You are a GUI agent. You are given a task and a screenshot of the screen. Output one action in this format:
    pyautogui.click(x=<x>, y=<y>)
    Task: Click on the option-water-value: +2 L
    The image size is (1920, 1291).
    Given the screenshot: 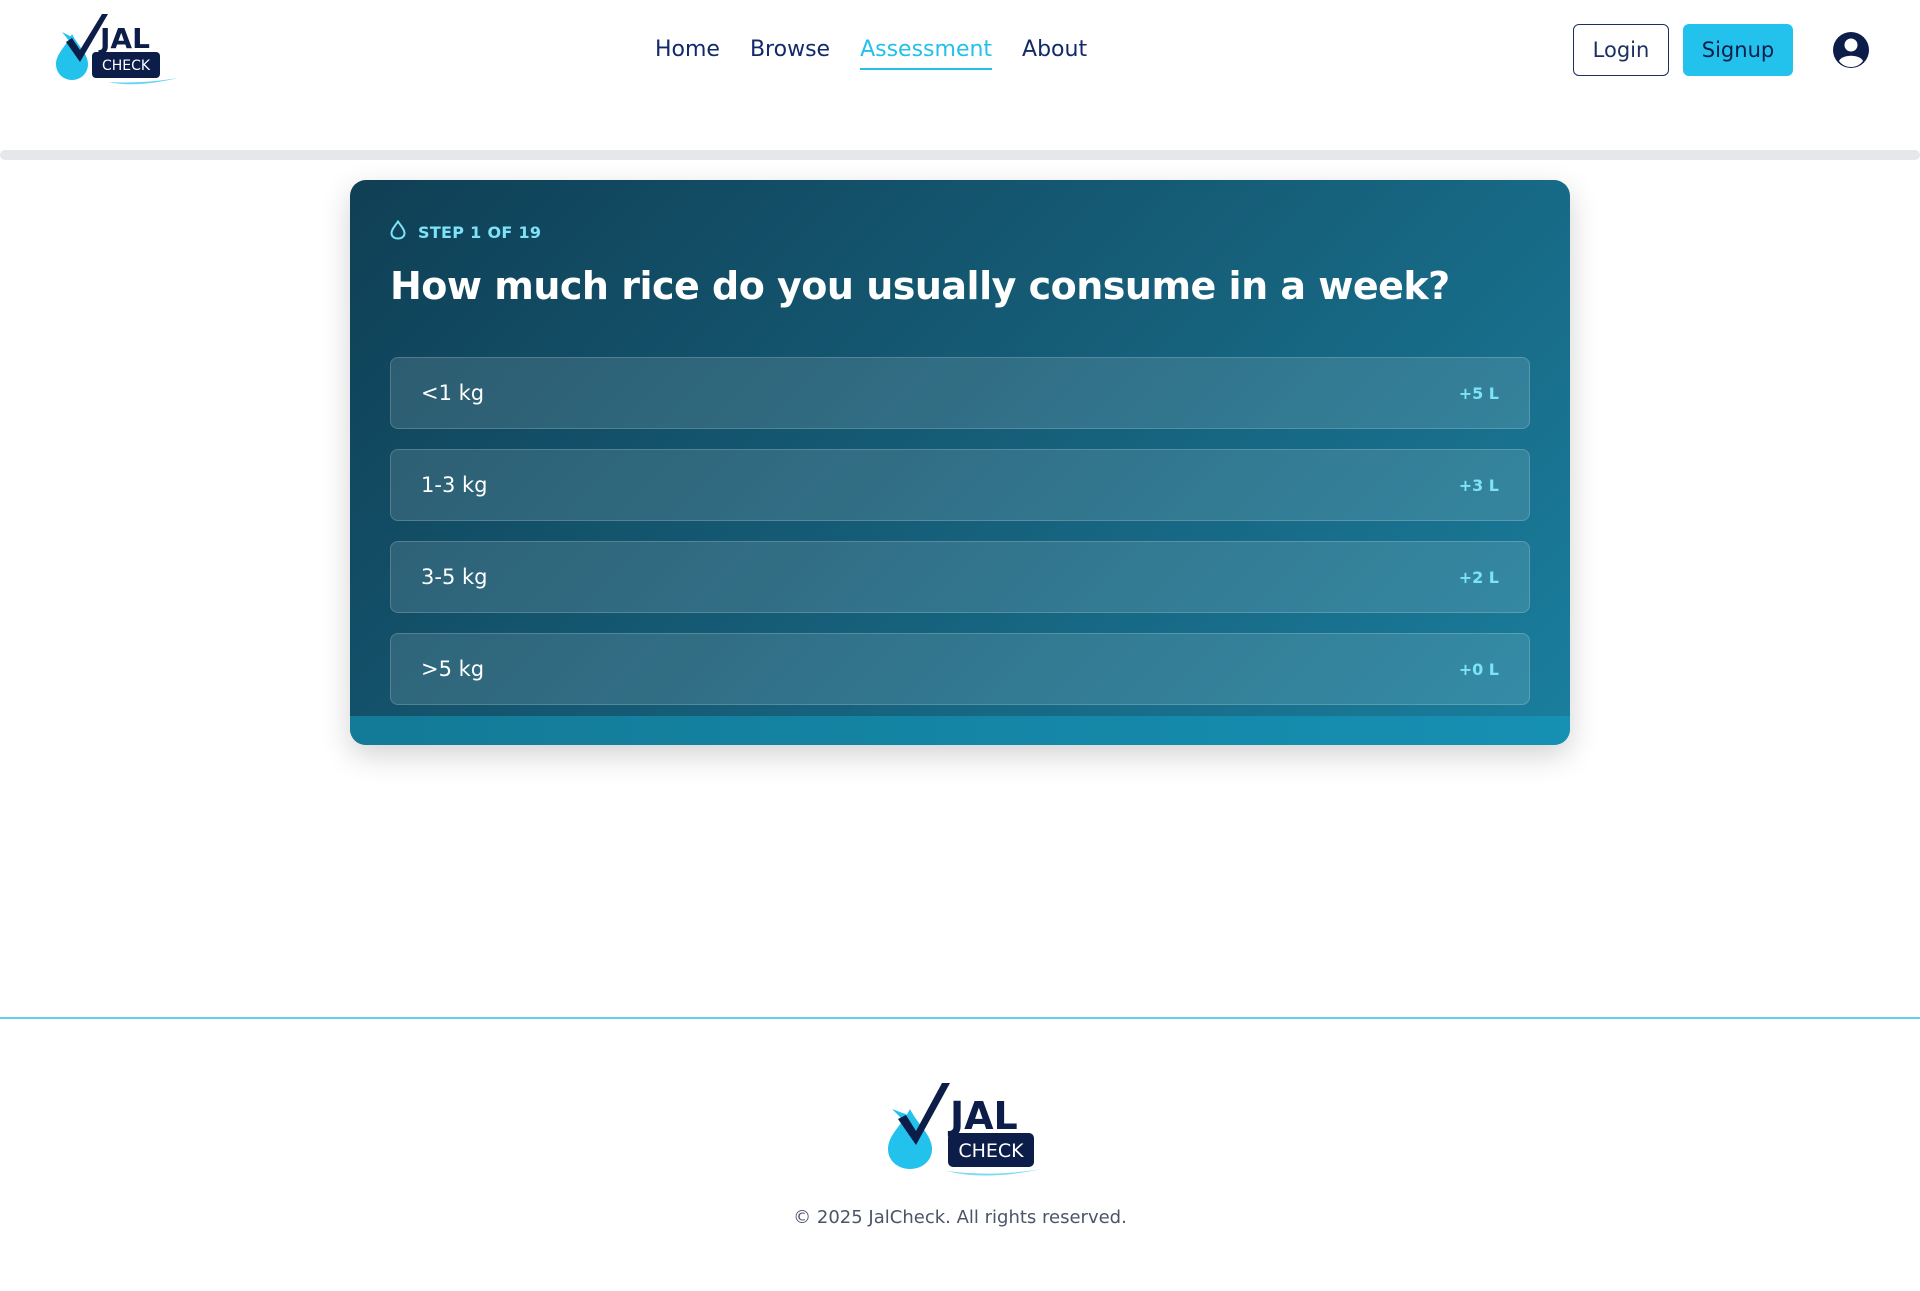 What is the action you would take?
    pyautogui.click(x=1478, y=577)
    